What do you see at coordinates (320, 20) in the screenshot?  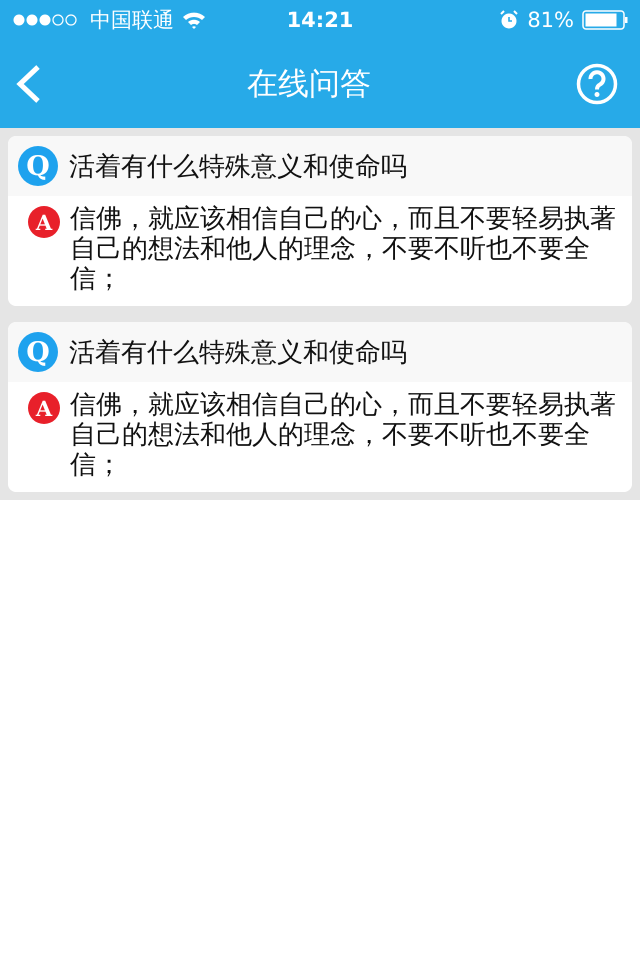 I see `status-time: 14:21` at bounding box center [320, 20].